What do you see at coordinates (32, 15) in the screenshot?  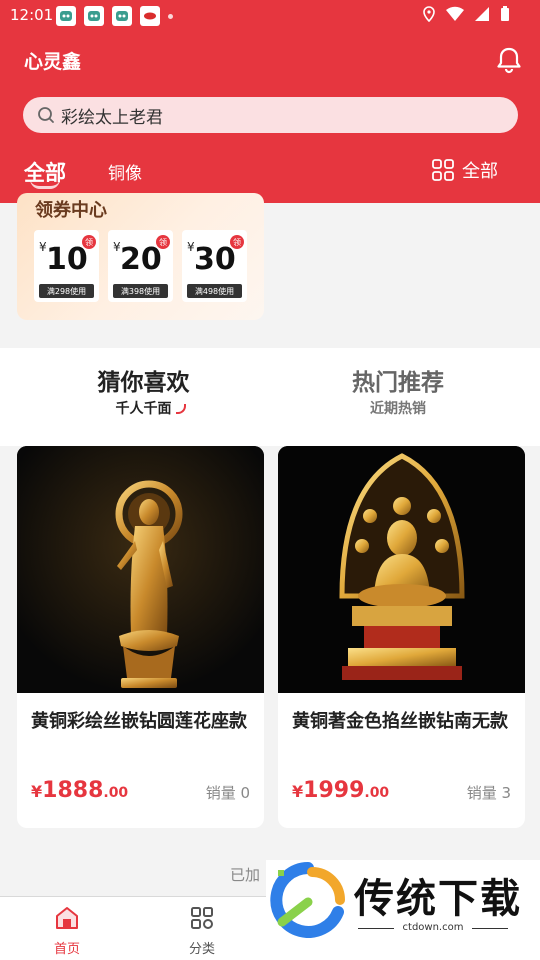 I see `status-time: 12:01` at bounding box center [32, 15].